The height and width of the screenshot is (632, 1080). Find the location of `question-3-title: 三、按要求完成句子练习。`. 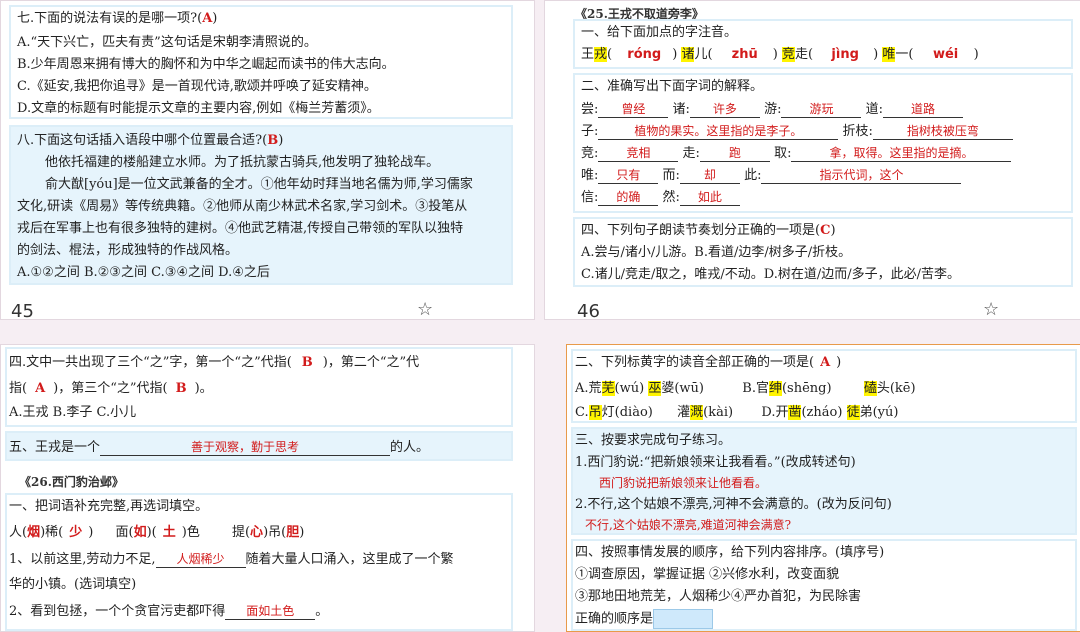

question-3-title: 三、按要求完成句子练习。 is located at coordinates (653, 440).